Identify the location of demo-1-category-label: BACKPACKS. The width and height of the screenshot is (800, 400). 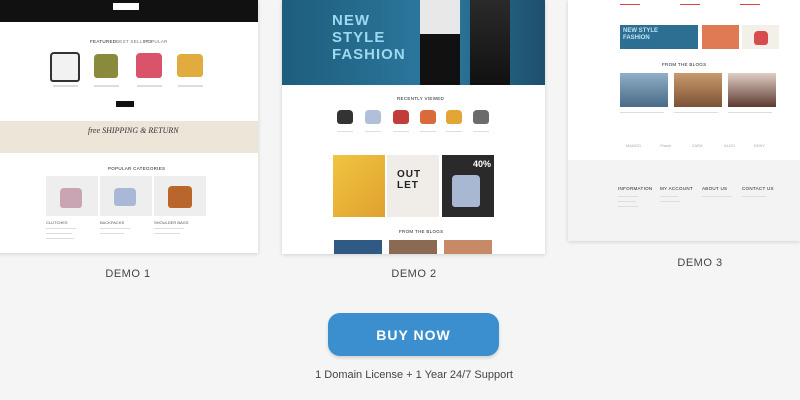
(112, 222).